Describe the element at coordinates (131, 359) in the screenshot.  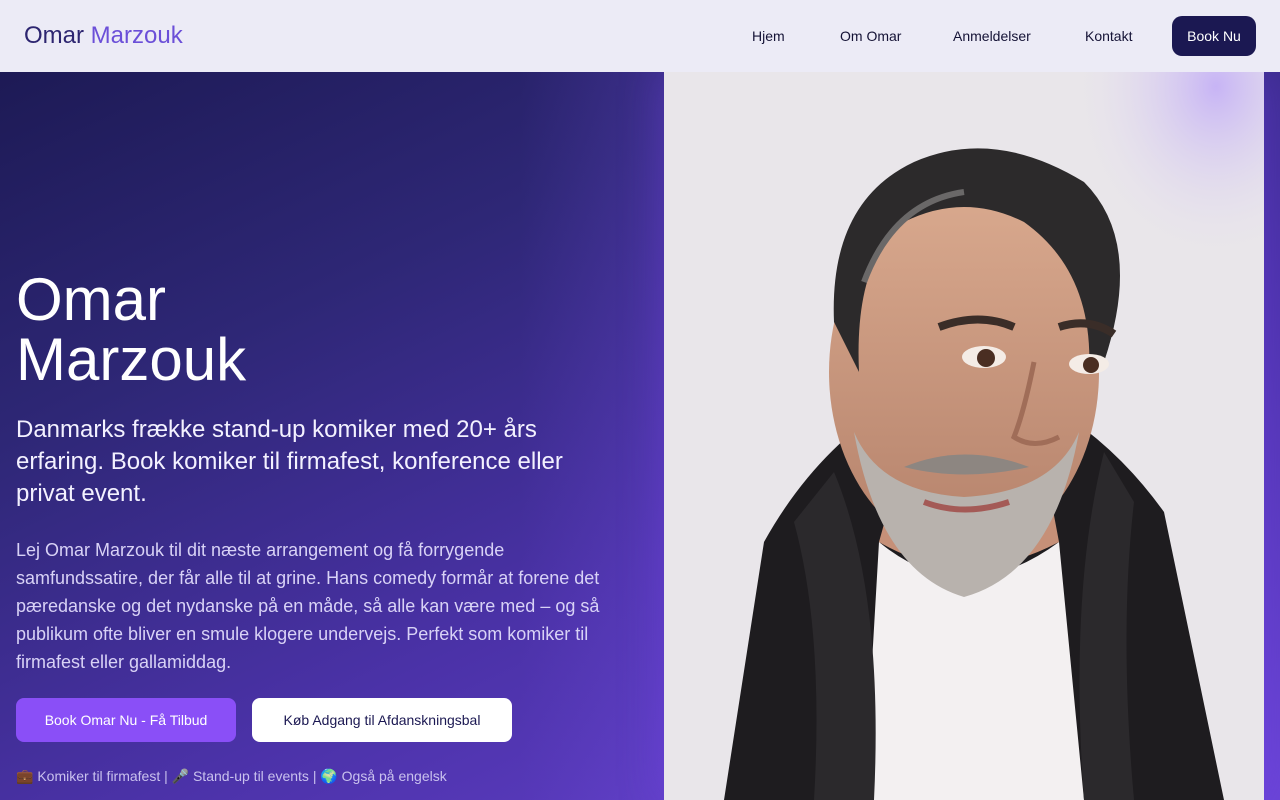
I see `hero-title-line2: Marzouk` at that location.